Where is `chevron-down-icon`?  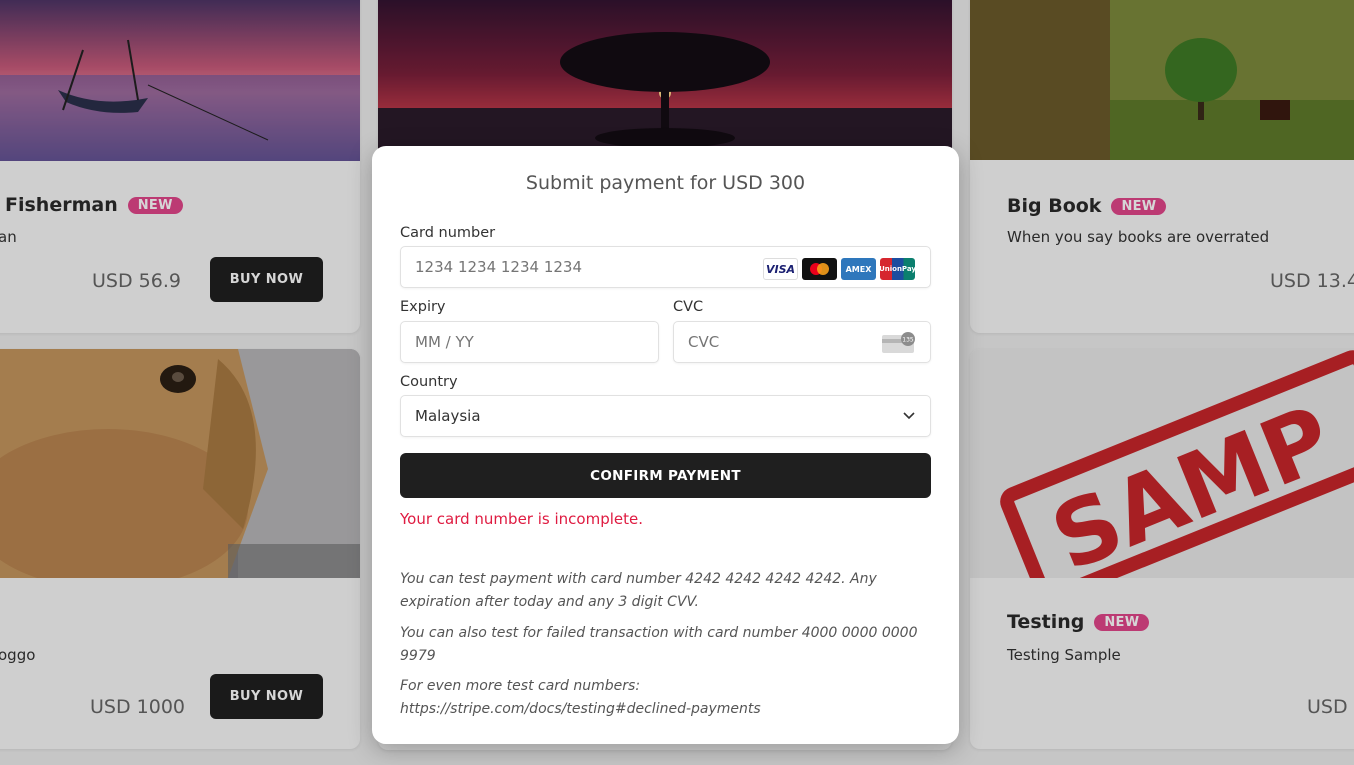 chevron-down-icon is located at coordinates (909, 416).